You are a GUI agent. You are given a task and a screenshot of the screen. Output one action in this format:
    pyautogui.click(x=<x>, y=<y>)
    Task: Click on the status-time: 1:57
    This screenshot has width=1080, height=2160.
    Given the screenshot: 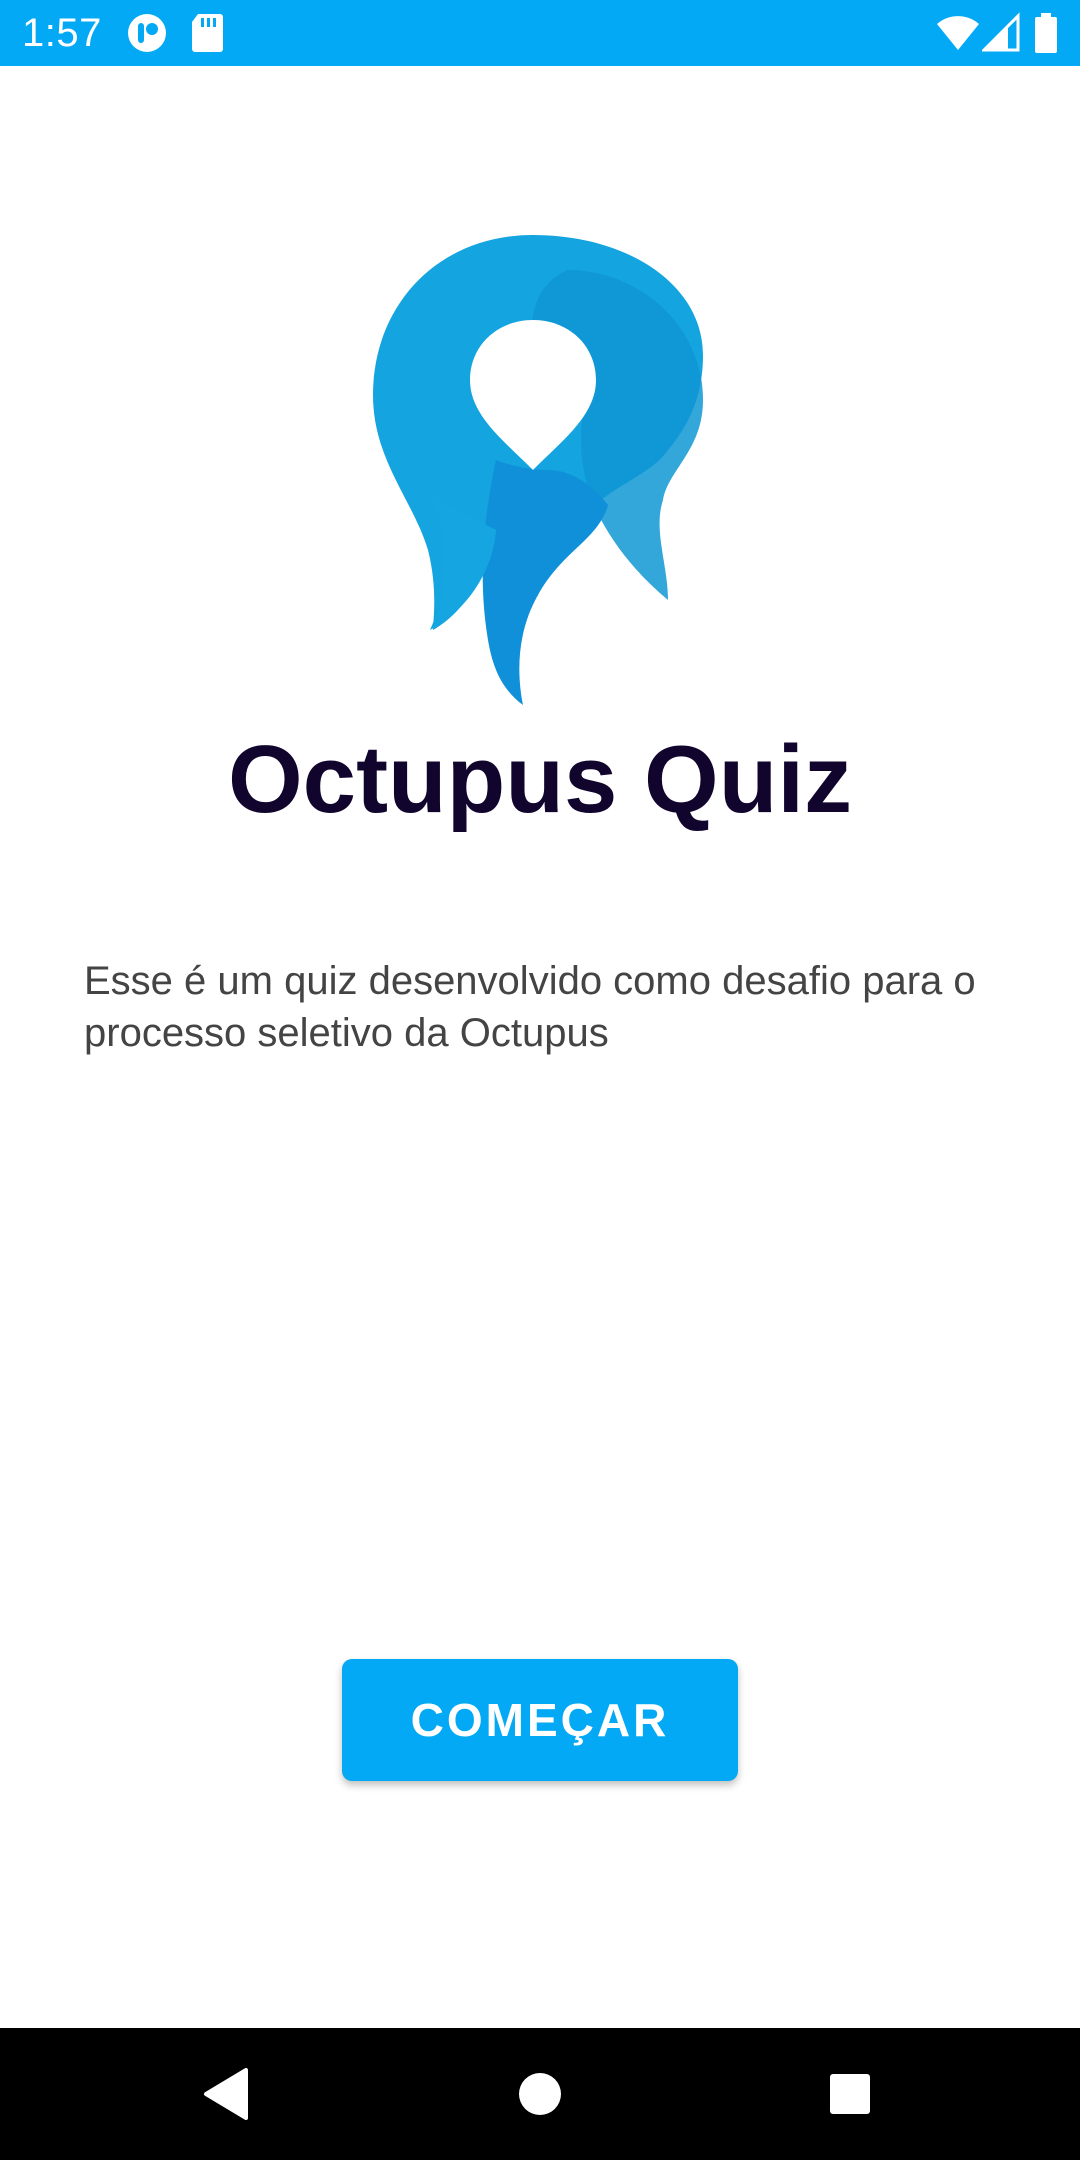 What is the action you would take?
    pyautogui.click(x=62, y=33)
    